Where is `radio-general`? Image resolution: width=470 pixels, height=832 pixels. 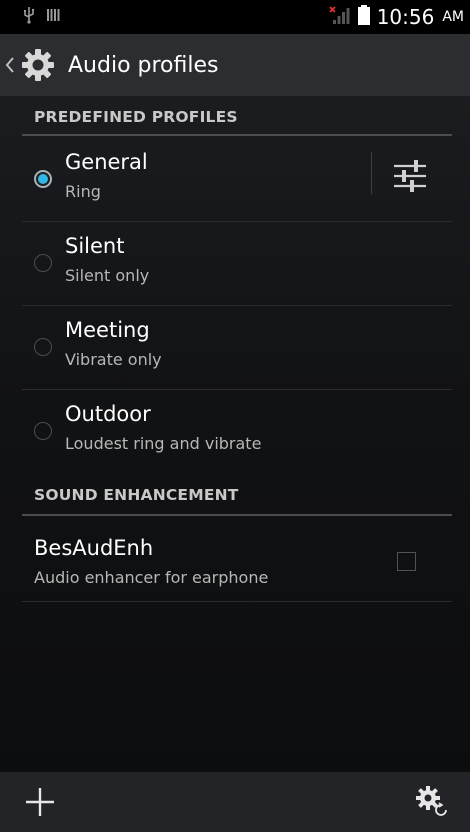 radio-general is located at coordinates (43, 179).